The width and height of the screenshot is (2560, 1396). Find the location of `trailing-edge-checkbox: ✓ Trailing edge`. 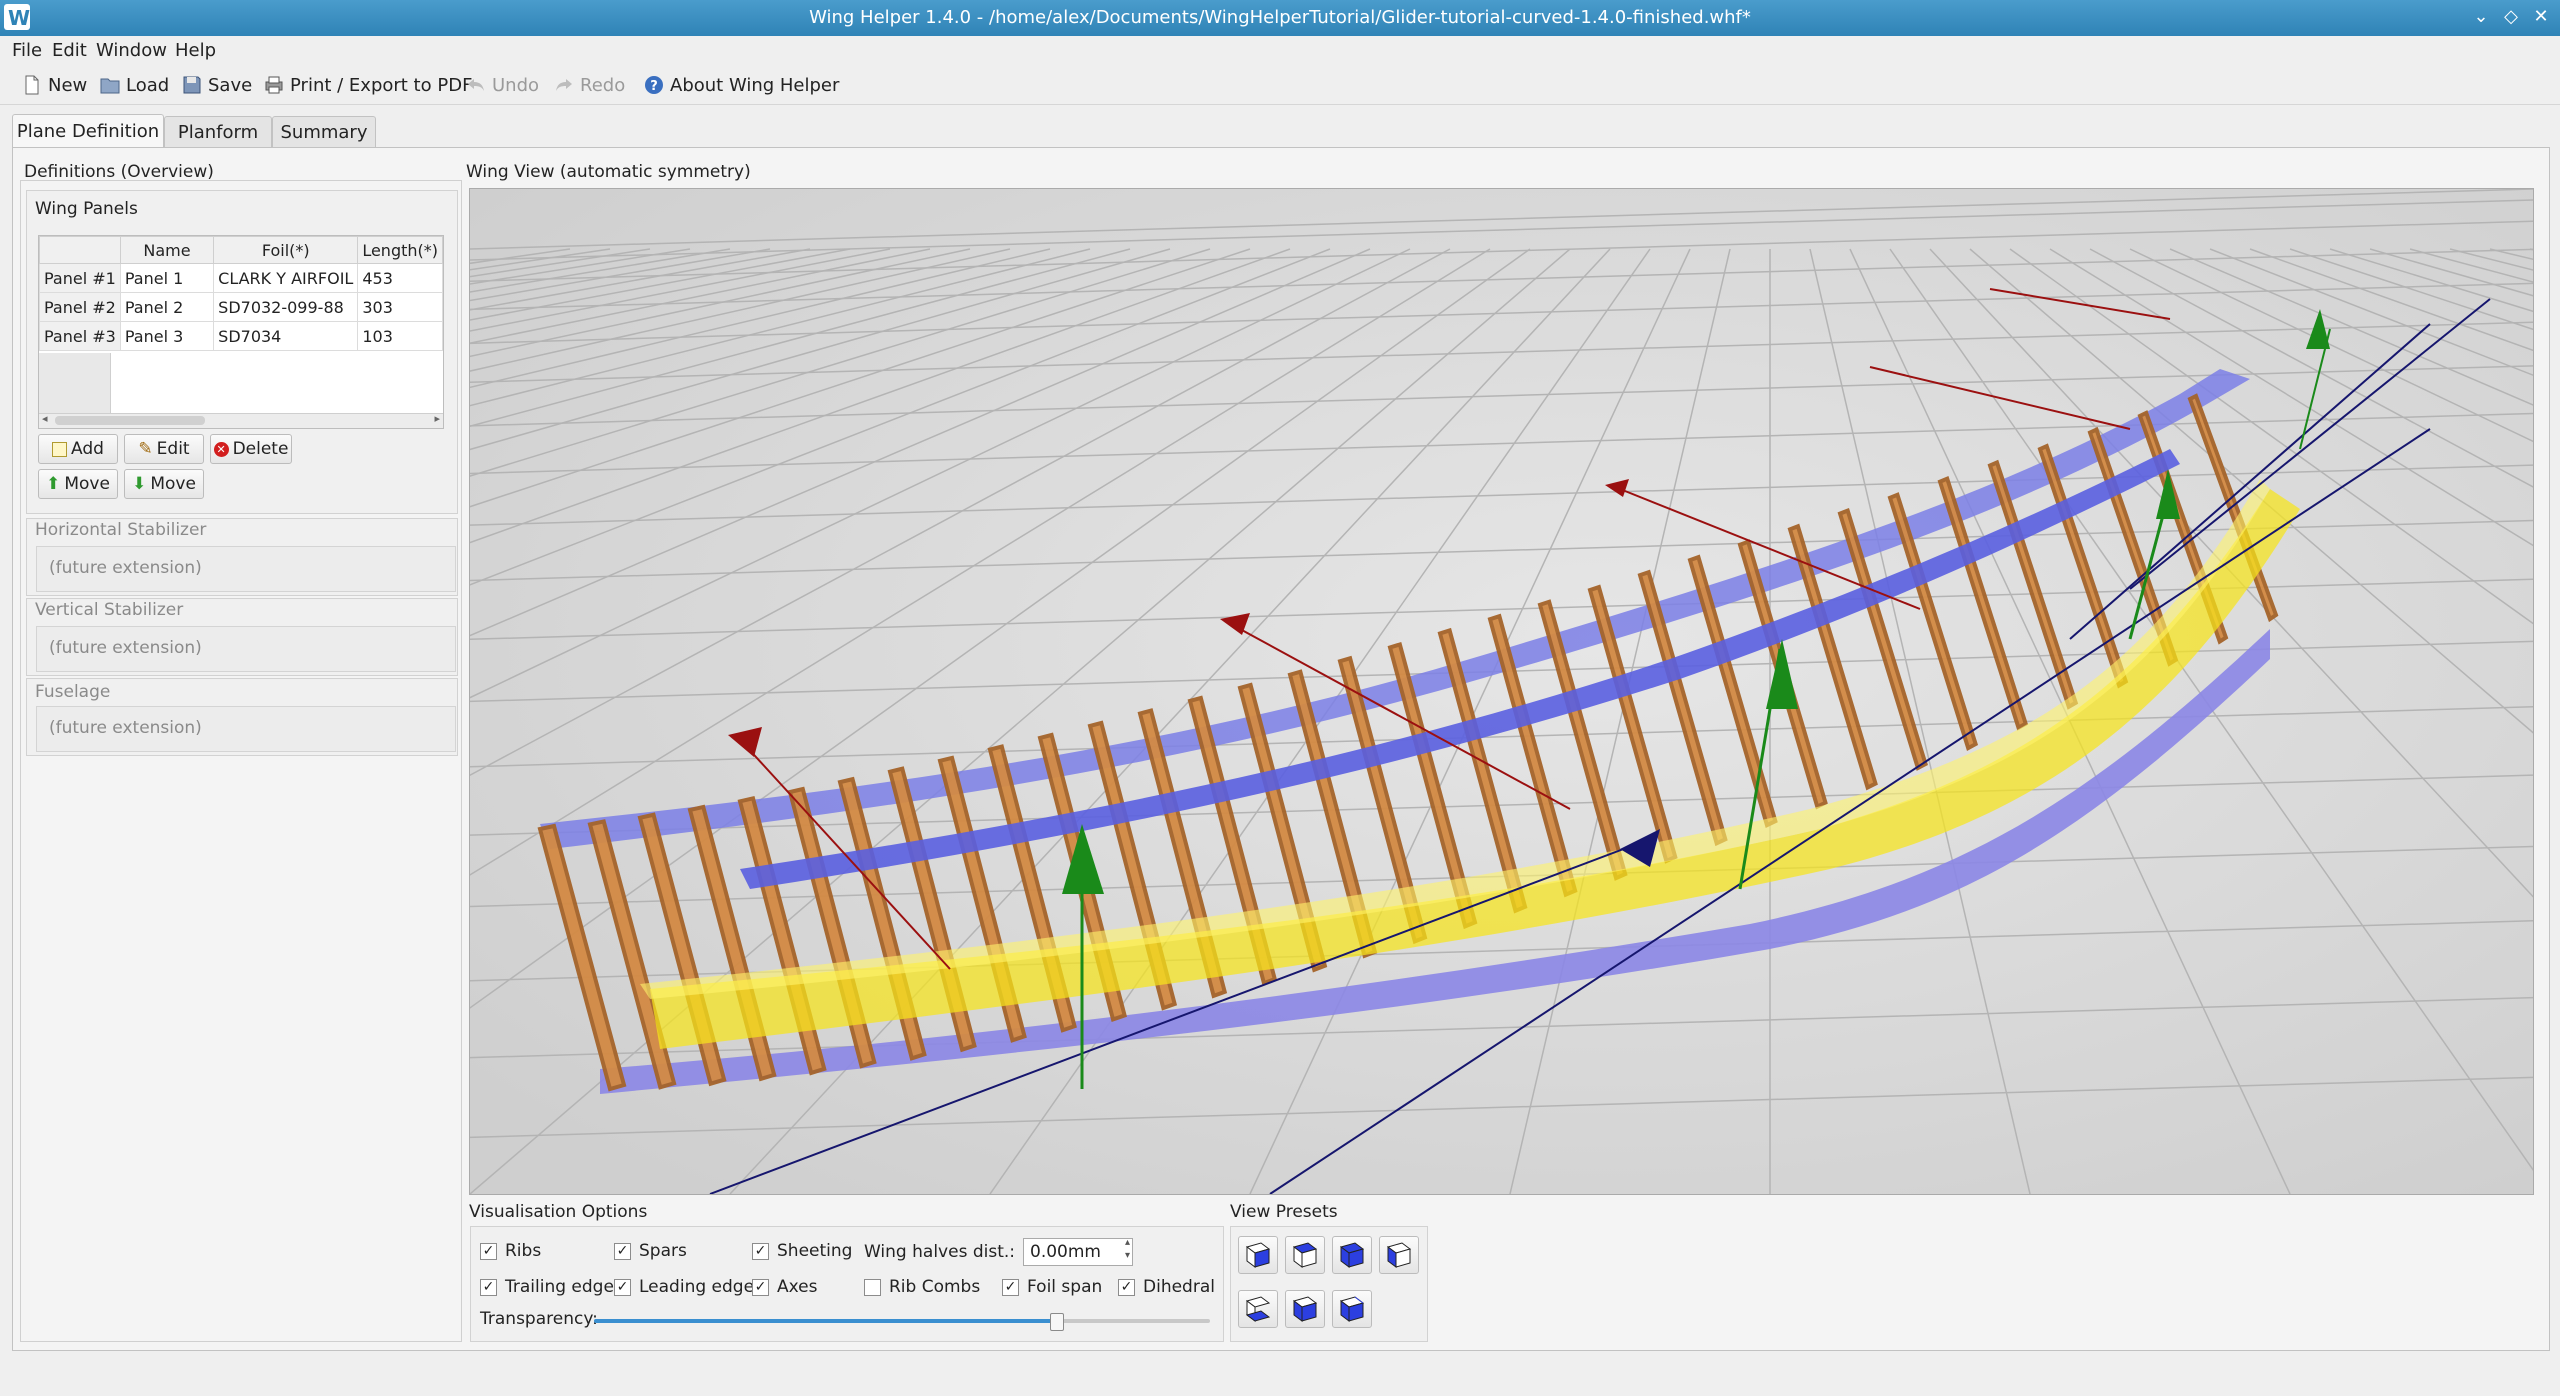

trailing-edge-checkbox: ✓ Trailing edge is located at coordinates (547, 1287).